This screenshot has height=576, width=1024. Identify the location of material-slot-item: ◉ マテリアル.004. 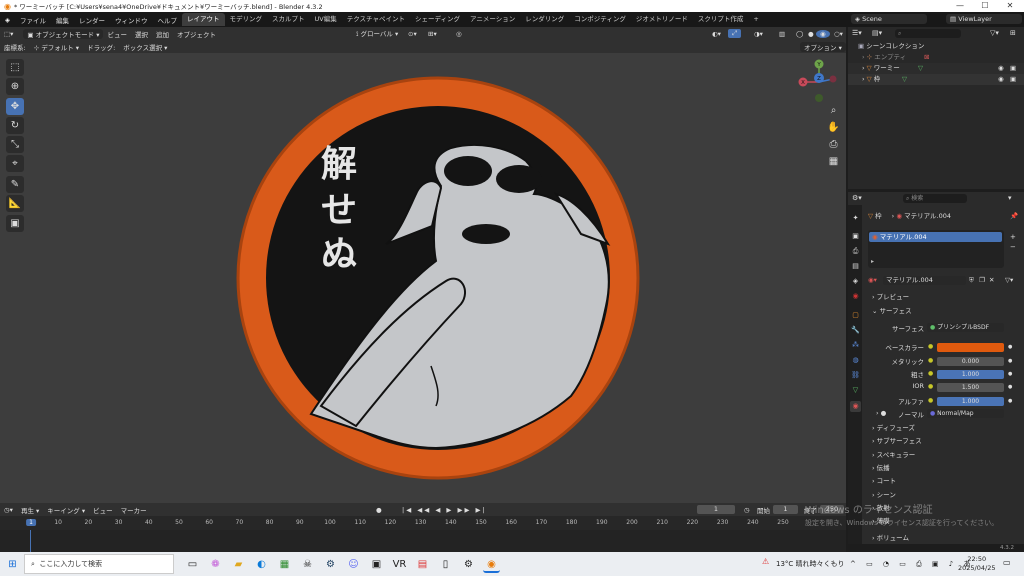
(935, 237).